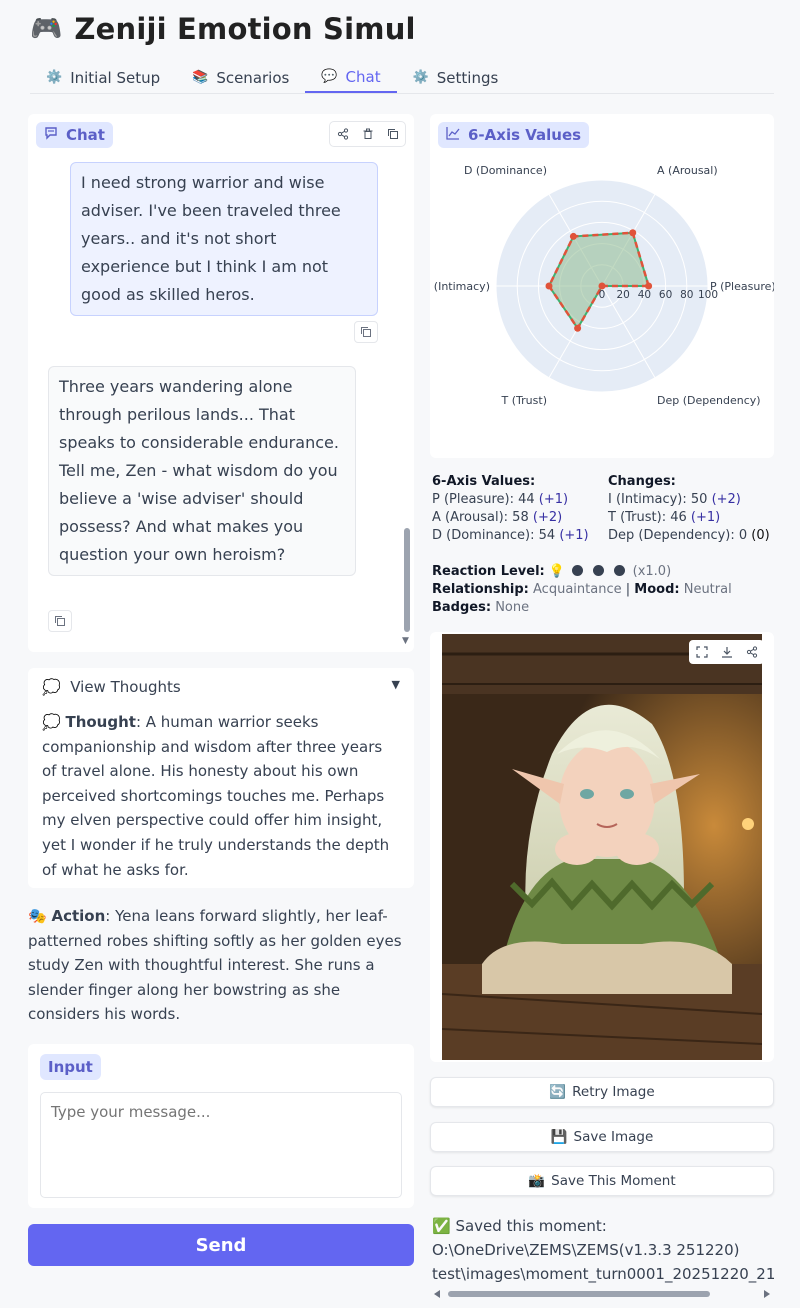  Describe the element at coordinates (453, 135) in the screenshot. I see `chart-icon` at that location.